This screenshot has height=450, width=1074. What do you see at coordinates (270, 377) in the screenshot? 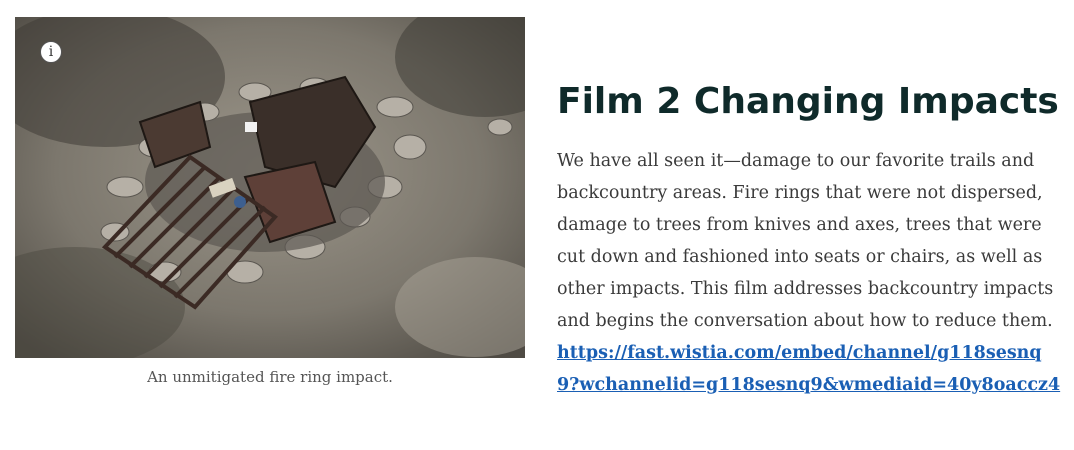
I see `image-caption: An unmitigated fire ring impact.` at bounding box center [270, 377].